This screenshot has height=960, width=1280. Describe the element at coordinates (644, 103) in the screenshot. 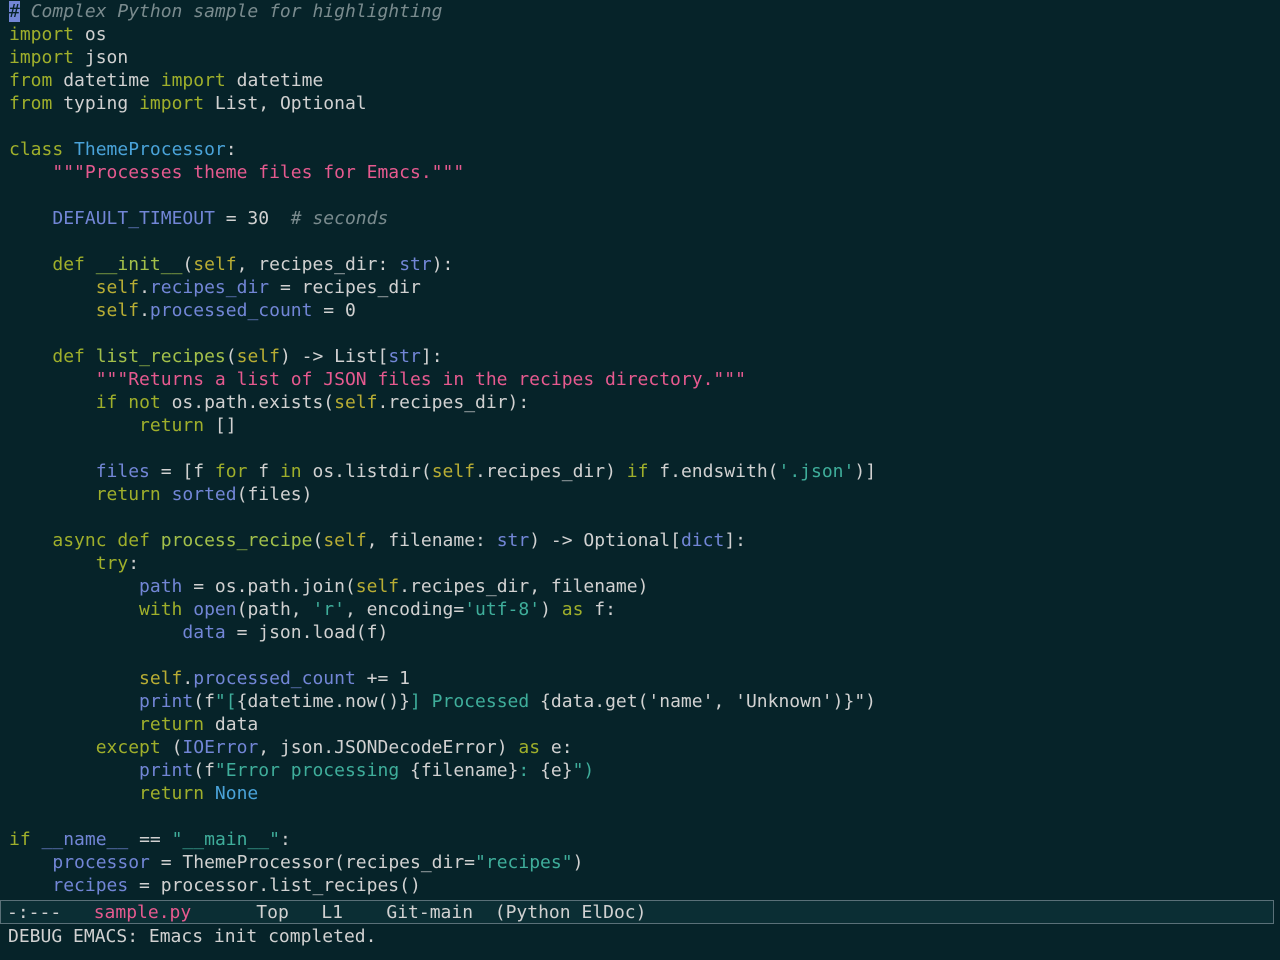

I see `code-line: from typing import List, Optional` at that location.